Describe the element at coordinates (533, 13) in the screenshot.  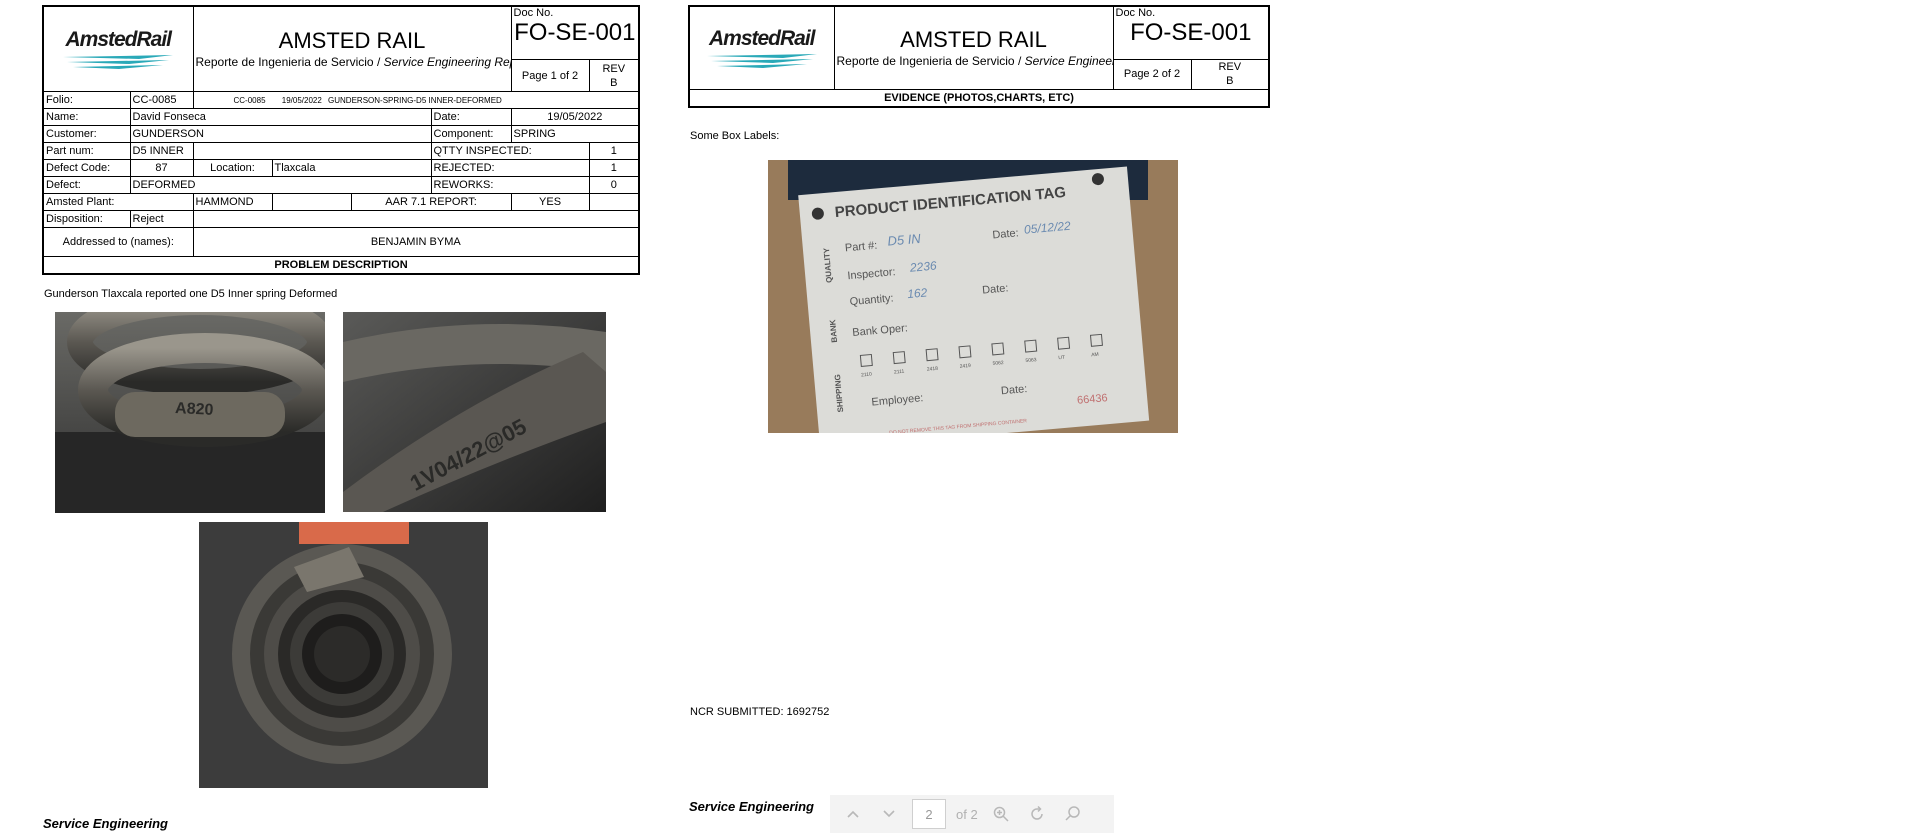
I see `doc-no-label: Doc No.` at that location.